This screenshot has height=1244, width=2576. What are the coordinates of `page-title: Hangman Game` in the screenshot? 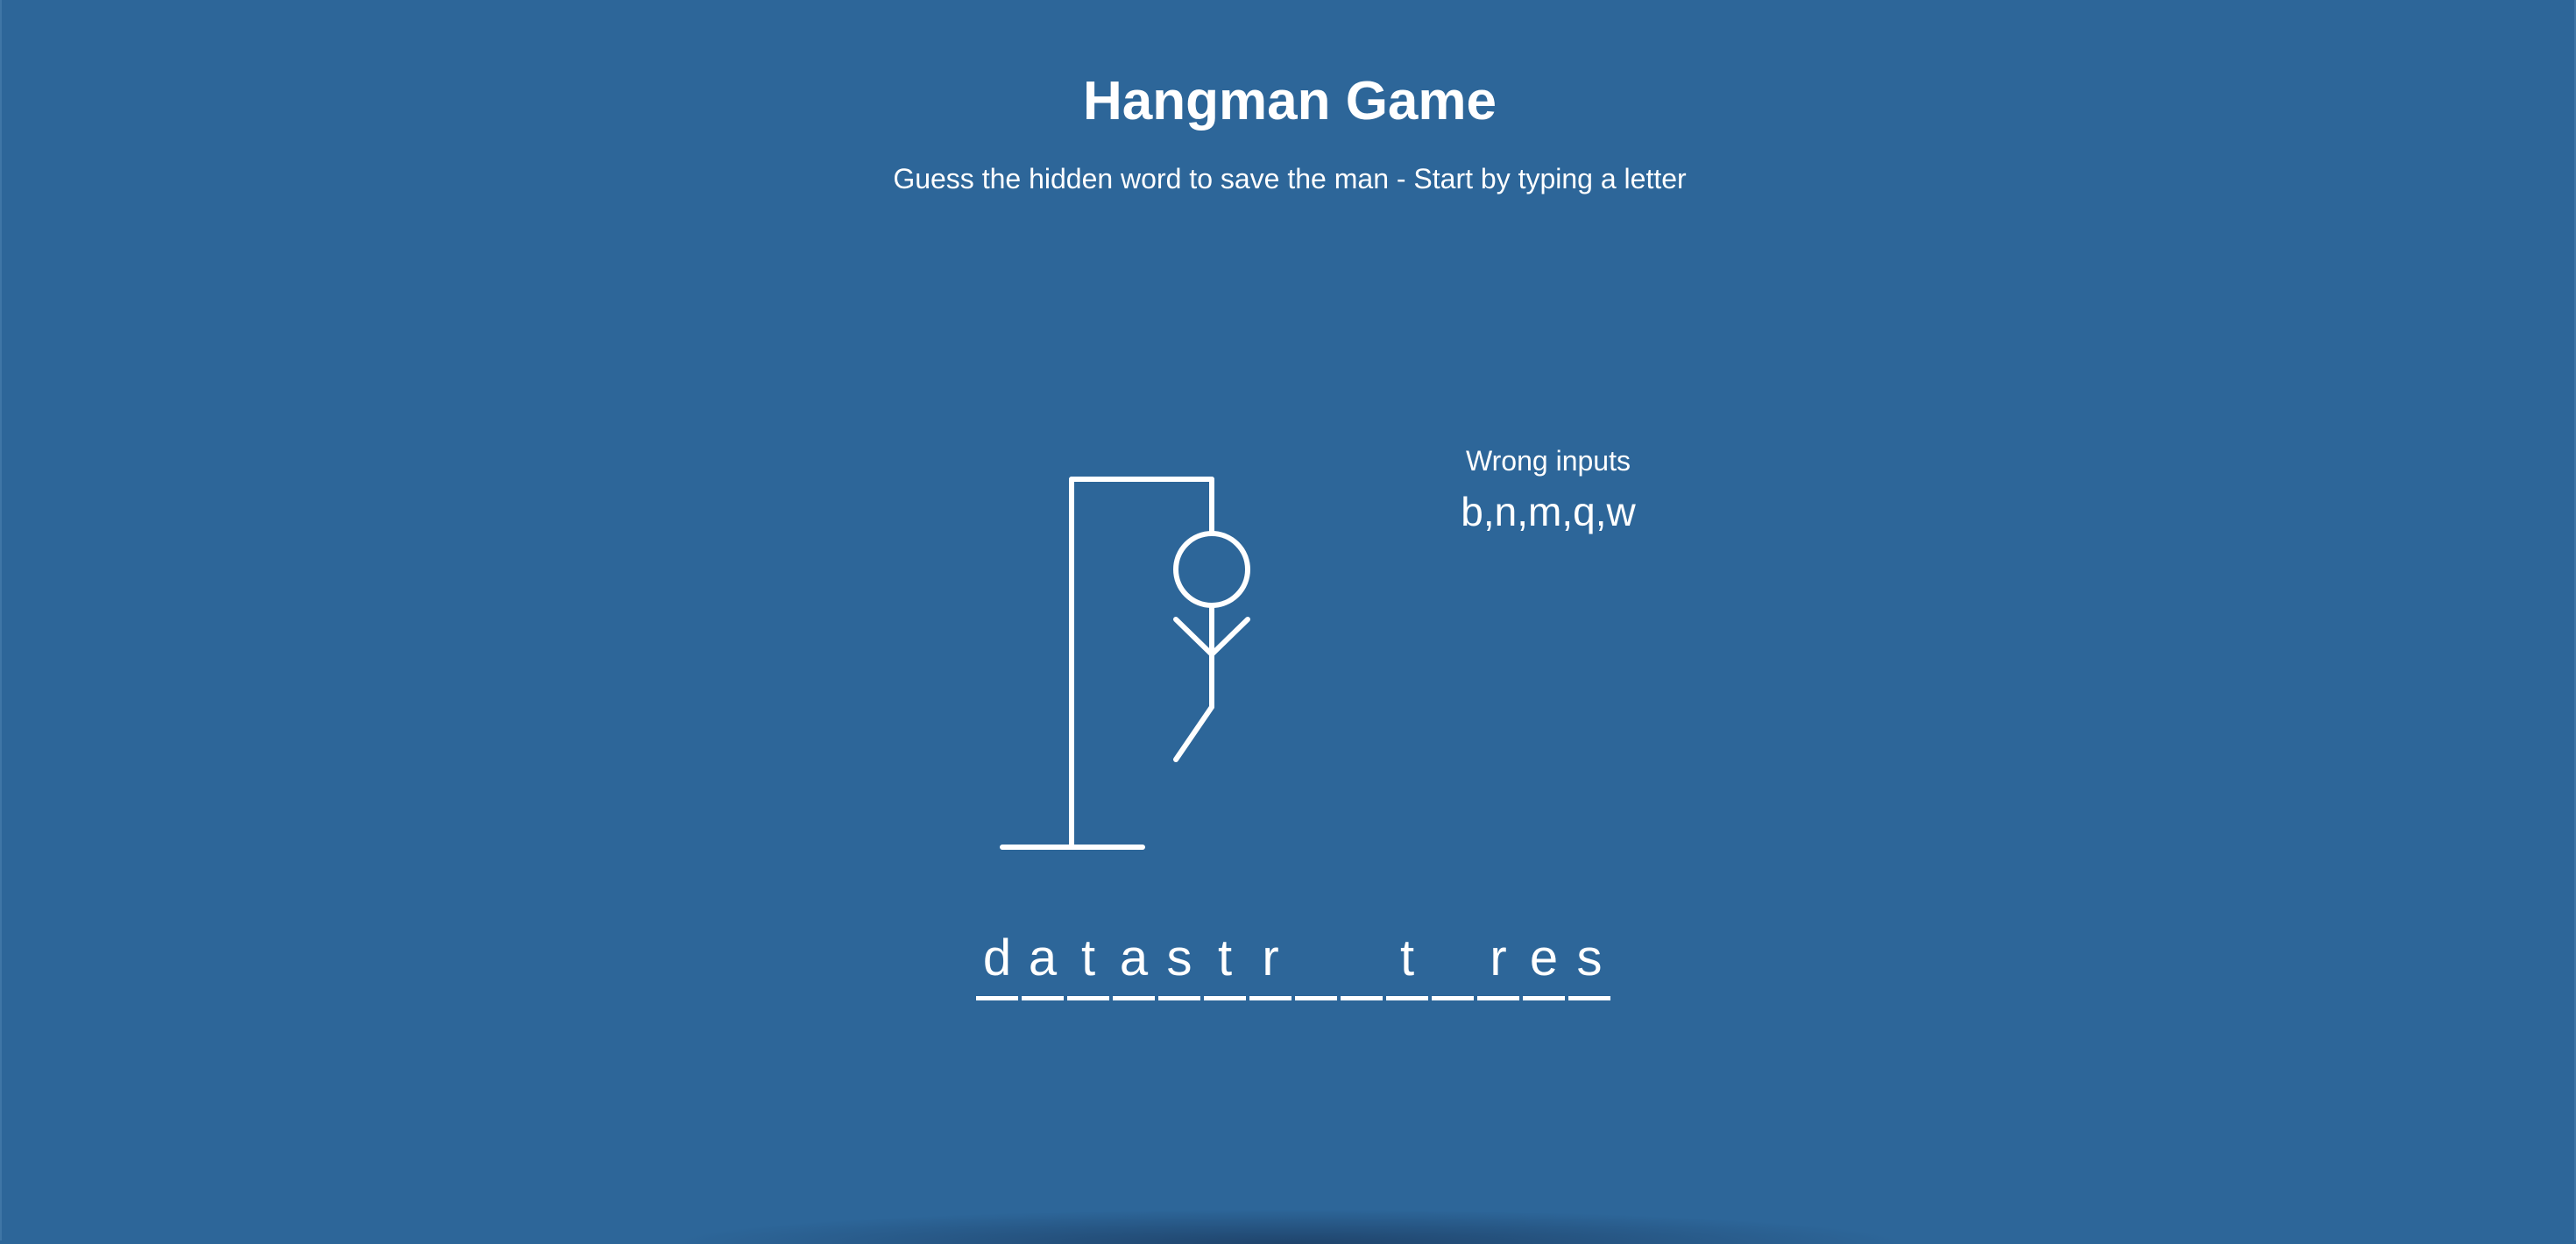 It's located at (1289, 101).